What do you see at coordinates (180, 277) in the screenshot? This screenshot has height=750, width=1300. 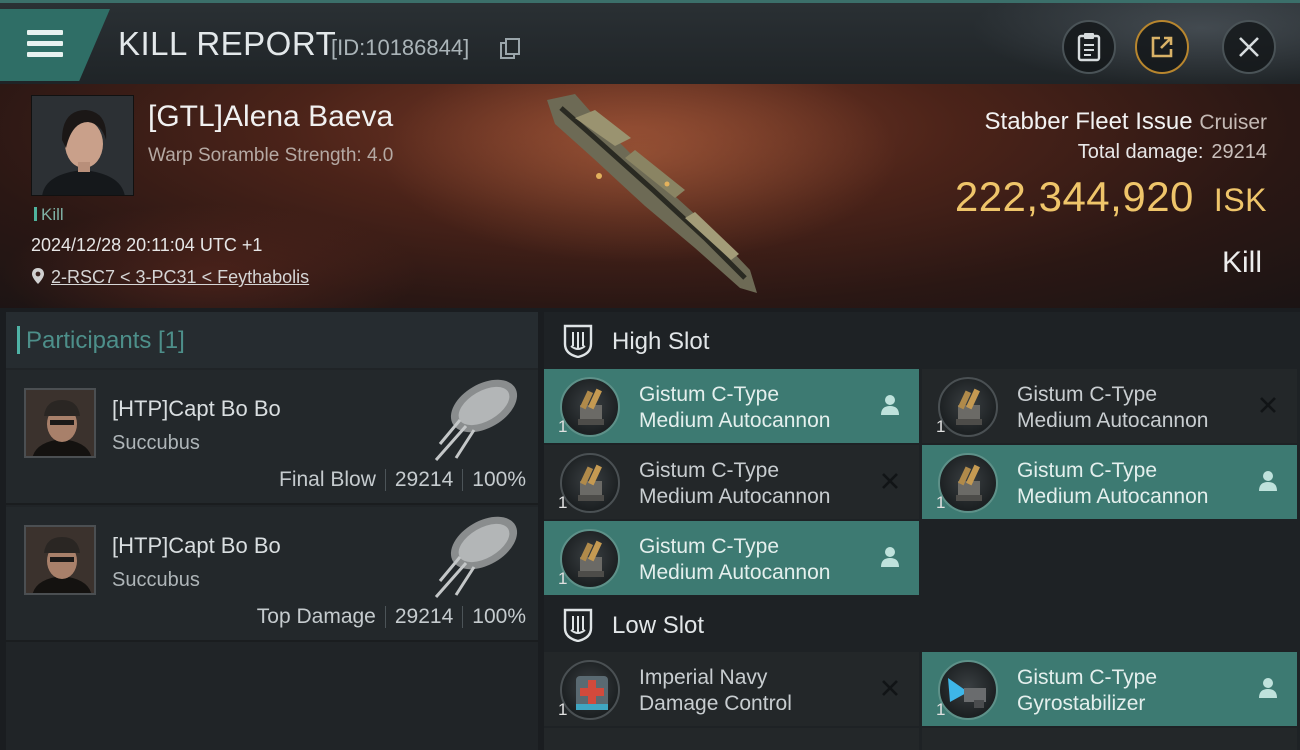 I see `location-text: 2-RSC7 < 3-PC31 < Feythabolis` at bounding box center [180, 277].